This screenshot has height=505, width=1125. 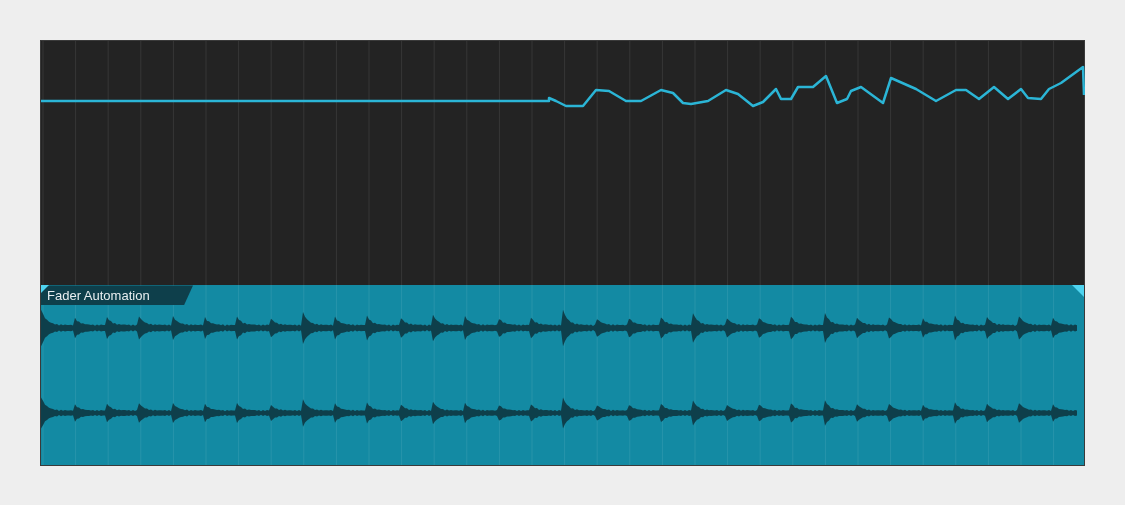 I want to click on clip-start-icon, so click(x=45, y=289).